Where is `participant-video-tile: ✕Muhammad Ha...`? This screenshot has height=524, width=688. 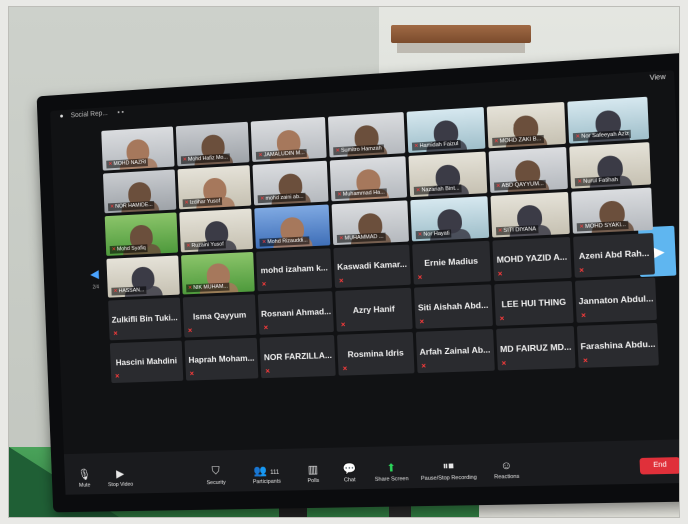 participant-video-tile: ✕Muhammad Ha... is located at coordinates (368, 179).